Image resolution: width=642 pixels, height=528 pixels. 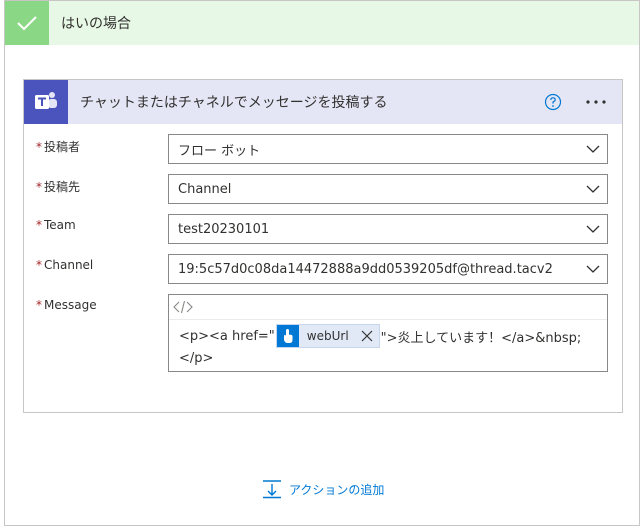 I want to click on checkmark-icon, so click(x=27, y=23).